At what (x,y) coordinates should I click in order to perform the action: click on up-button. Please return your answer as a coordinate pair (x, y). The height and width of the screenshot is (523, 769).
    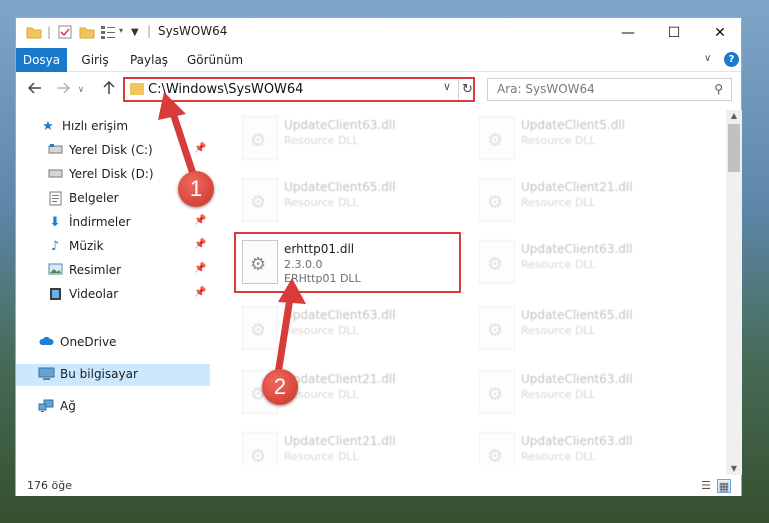
    Looking at the image, I should click on (109, 90).